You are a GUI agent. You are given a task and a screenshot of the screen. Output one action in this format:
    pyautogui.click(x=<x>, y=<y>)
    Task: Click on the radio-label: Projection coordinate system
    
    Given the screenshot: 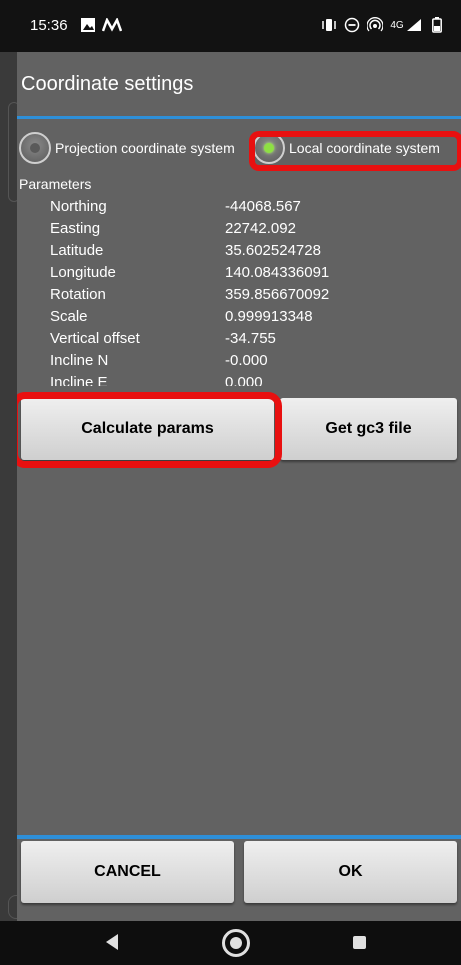 What is the action you would take?
    pyautogui.click(x=145, y=148)
    